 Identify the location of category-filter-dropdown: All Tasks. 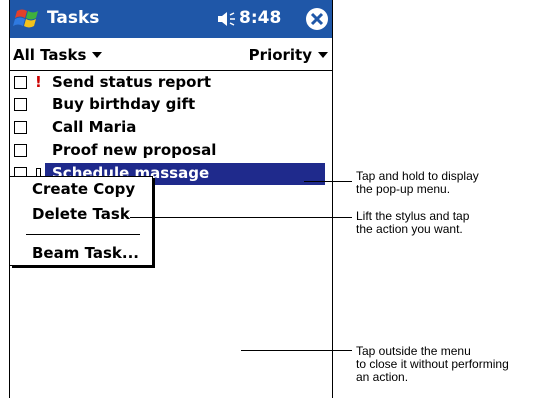
(58, 55).